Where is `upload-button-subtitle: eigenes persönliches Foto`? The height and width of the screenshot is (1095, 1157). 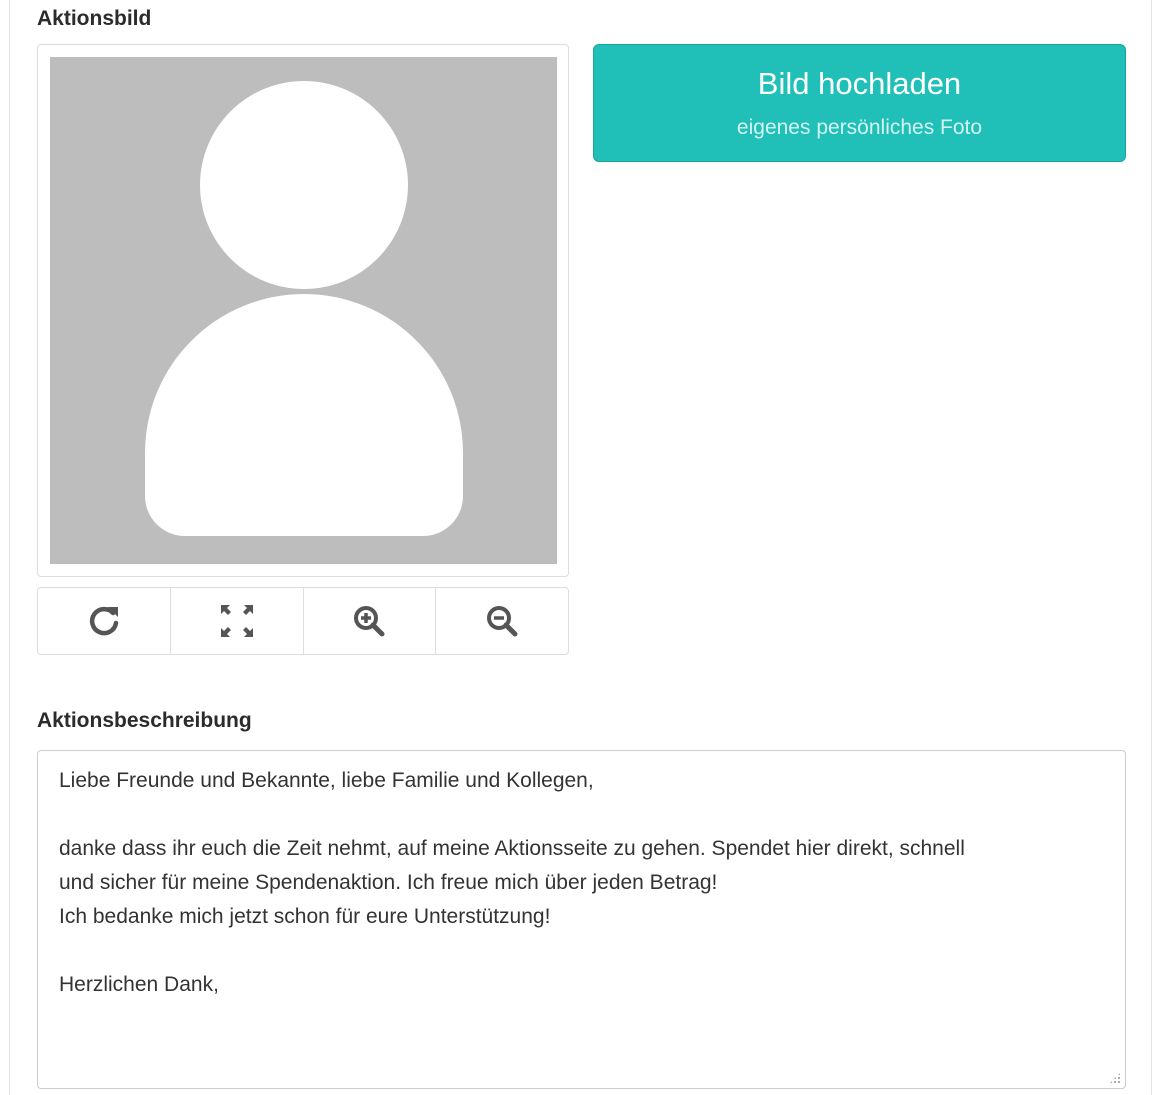
upload-button-subtitle: eigenes persönliches Foto is located at coordinates (859, 127).